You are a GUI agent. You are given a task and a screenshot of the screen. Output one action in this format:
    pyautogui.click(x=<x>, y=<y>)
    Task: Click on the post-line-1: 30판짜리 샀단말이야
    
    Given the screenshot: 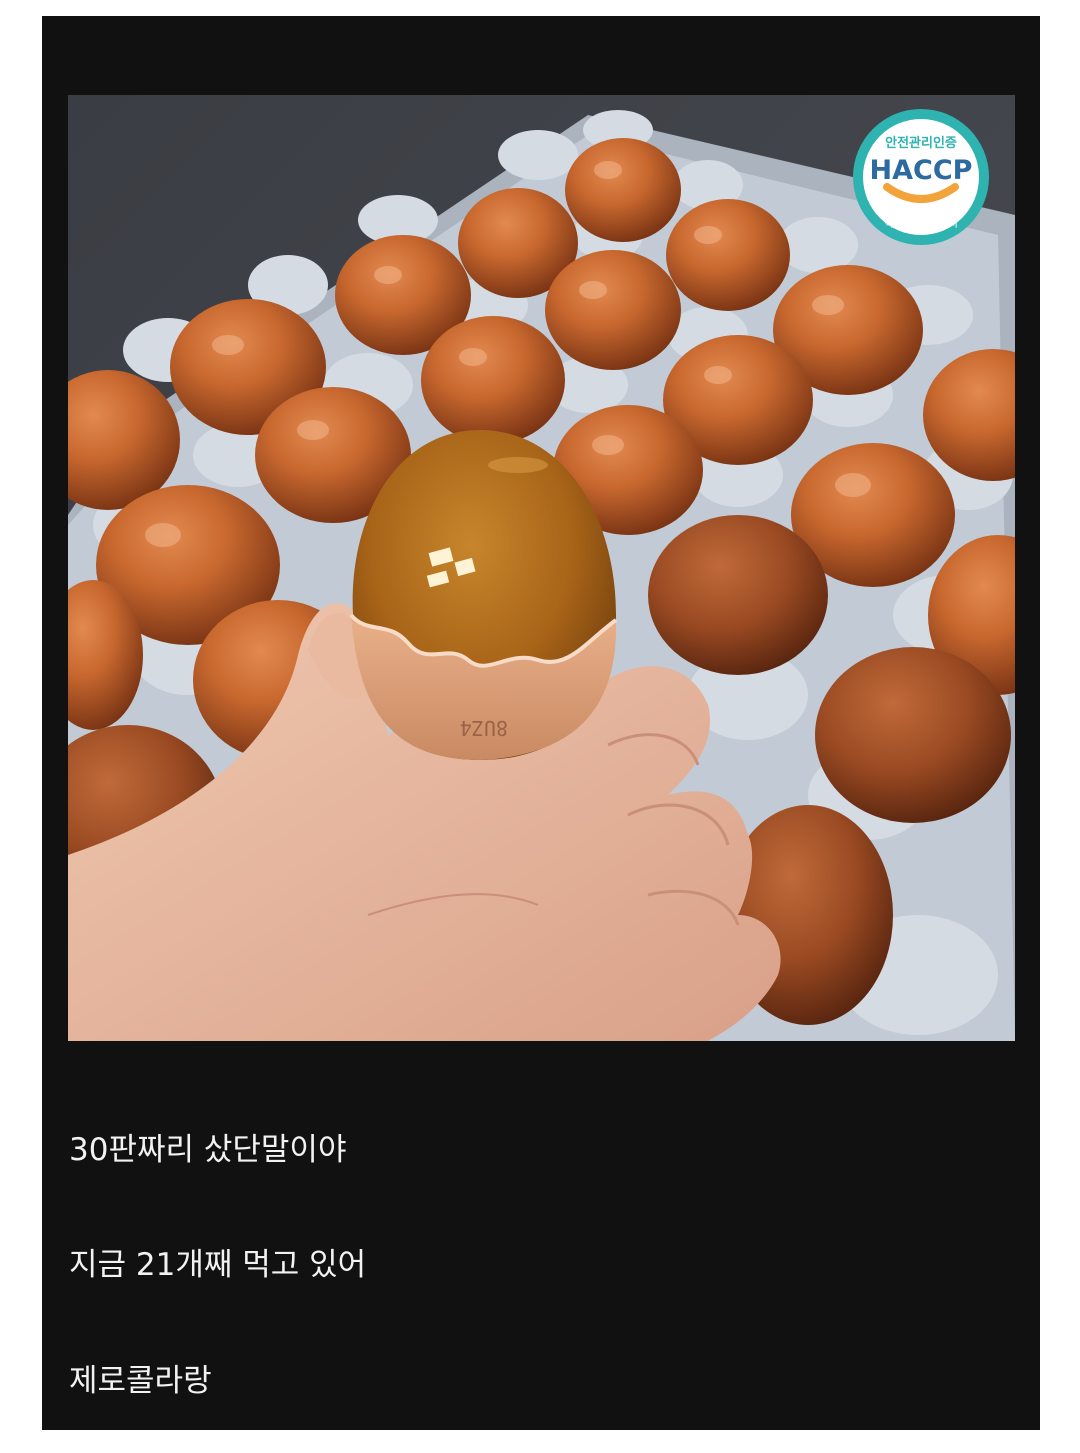 What is the action you would take?
    pyautogui.click(x=208, y=1150)
    